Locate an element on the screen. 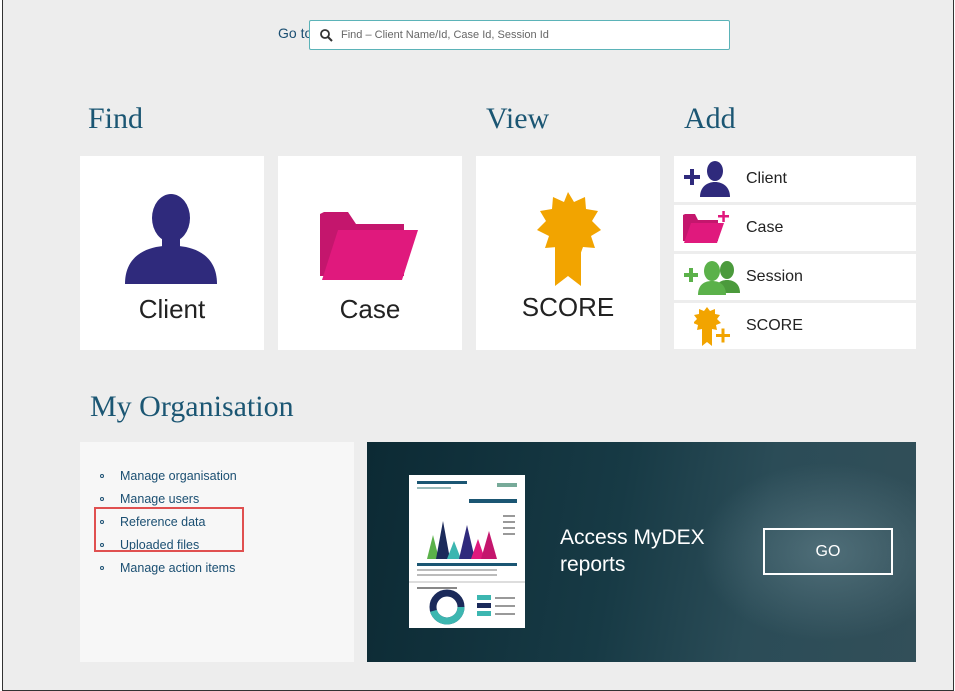  find-case-tile: Case is located at coordinates (370, 253).